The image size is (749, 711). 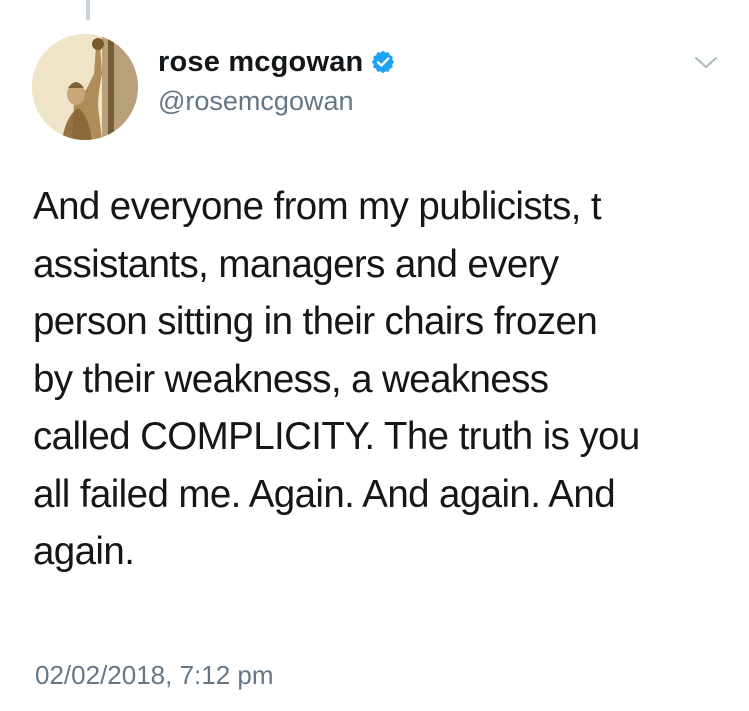 What do you see at coordinates (383, 62) in the screenshot?
I see `verified-badge-icon` at bounding box center [383, 62].